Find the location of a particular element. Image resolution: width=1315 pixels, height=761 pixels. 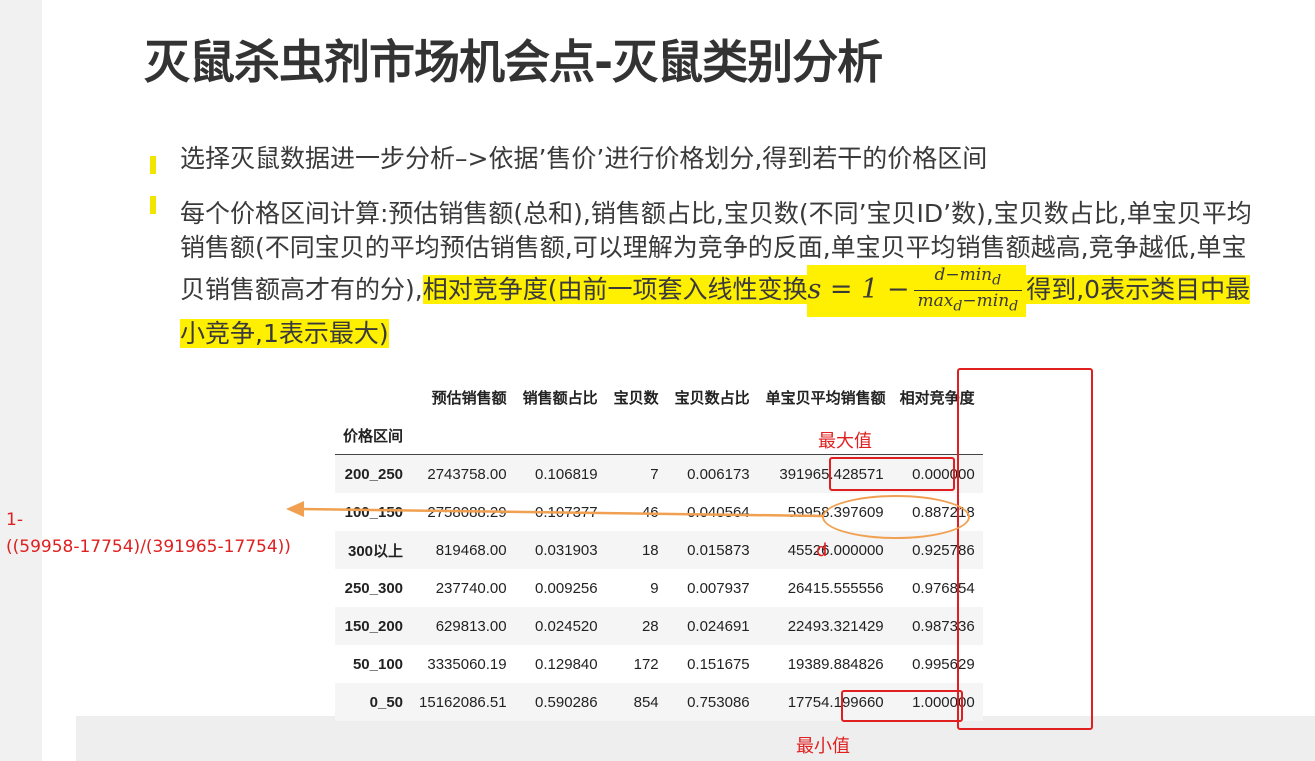

row-label: 0_50 is located at coordinates (386, 702).